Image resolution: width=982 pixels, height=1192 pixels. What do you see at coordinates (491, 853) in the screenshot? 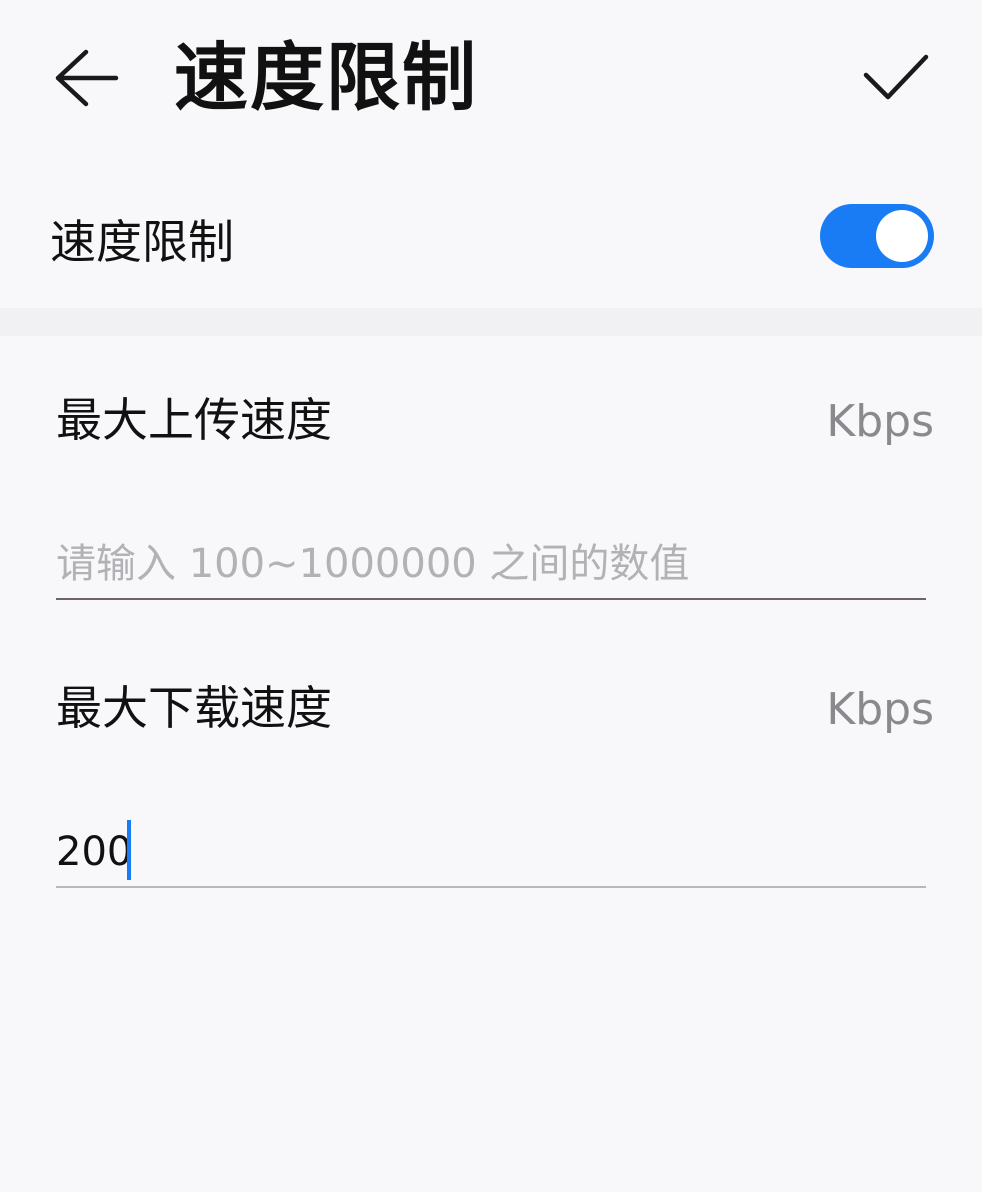
I see `download-speed-input` at bounding box center [491, 853].